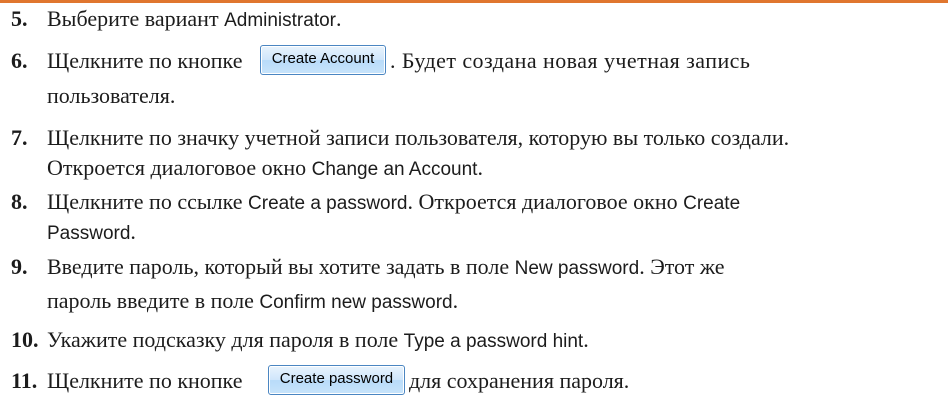 The width and height of the screenshot is (948, 402). What do you see at coordinates (19, 201) in the screenshot?
I see `step-number: 8.` at bounding box center [19, 201].